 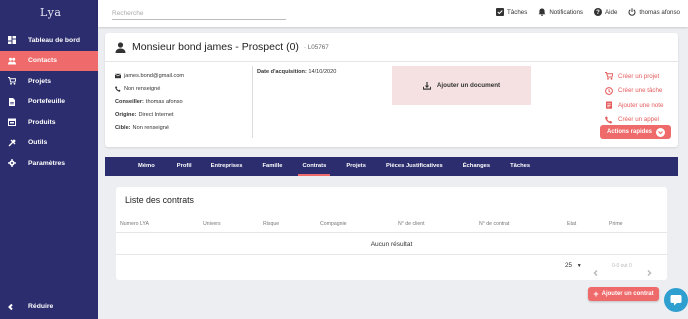 I want to click on power-icon, so click(x=632, y=12).